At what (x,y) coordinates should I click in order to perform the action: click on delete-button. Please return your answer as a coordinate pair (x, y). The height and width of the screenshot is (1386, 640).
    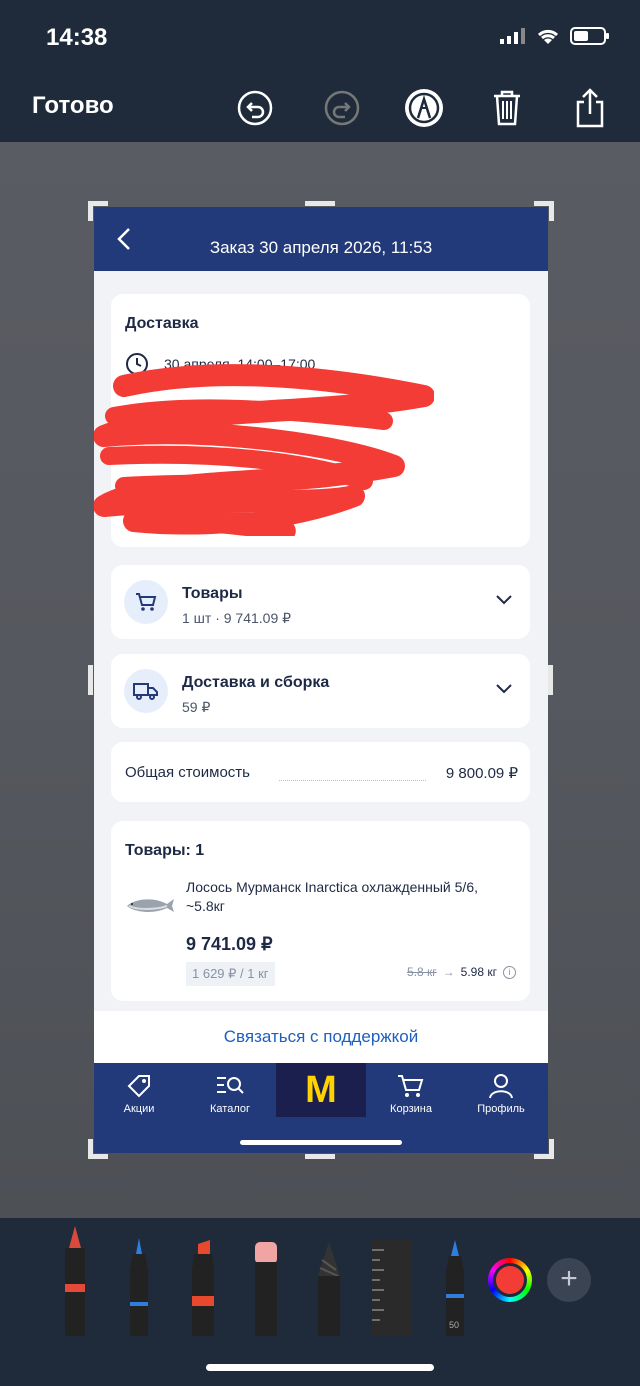
    Looking at the image, I should click on (507, 108).